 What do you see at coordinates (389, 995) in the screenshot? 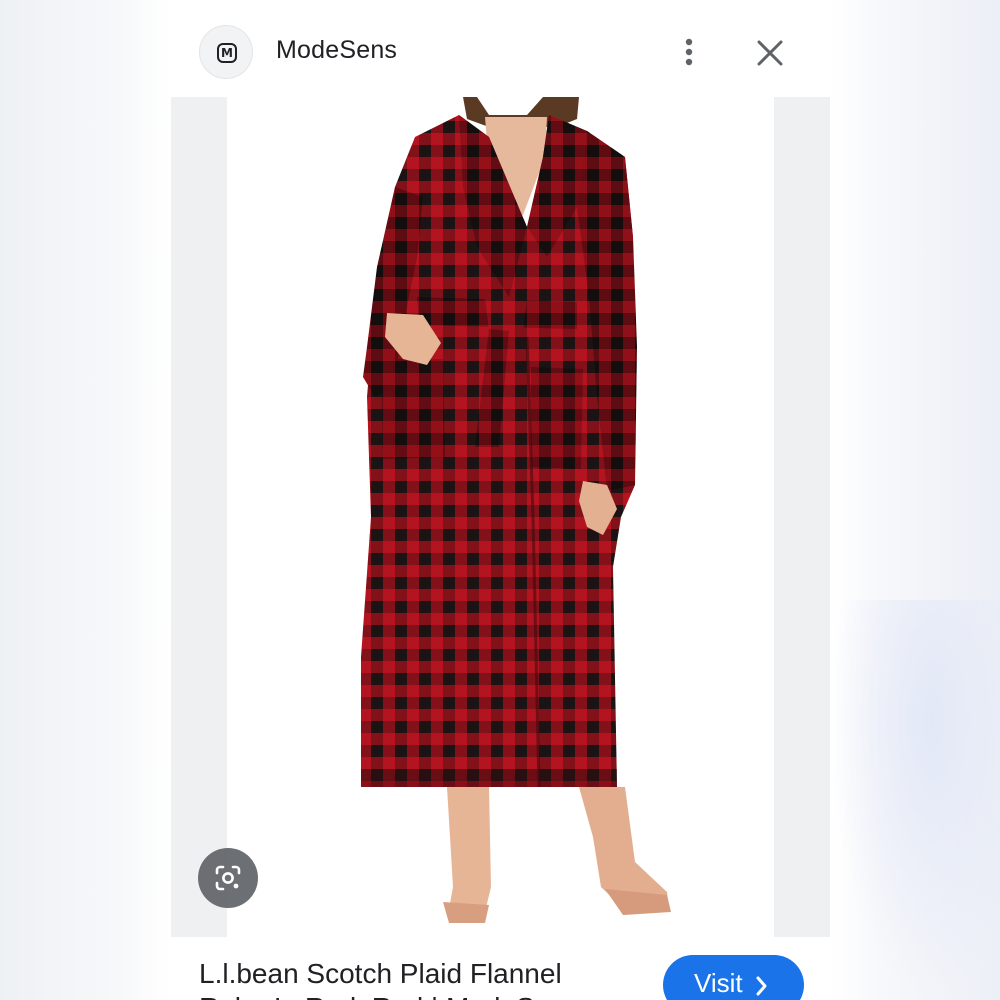
I see `product-title-line2: Robe In Red. Red | ModeSens` at bounding box center [389, 995].